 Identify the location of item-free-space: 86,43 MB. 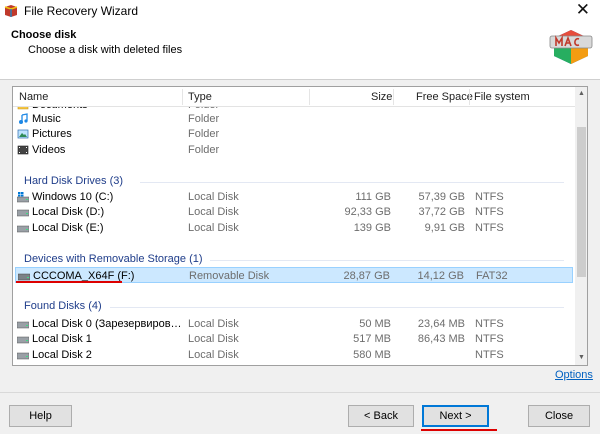
(441, 339).